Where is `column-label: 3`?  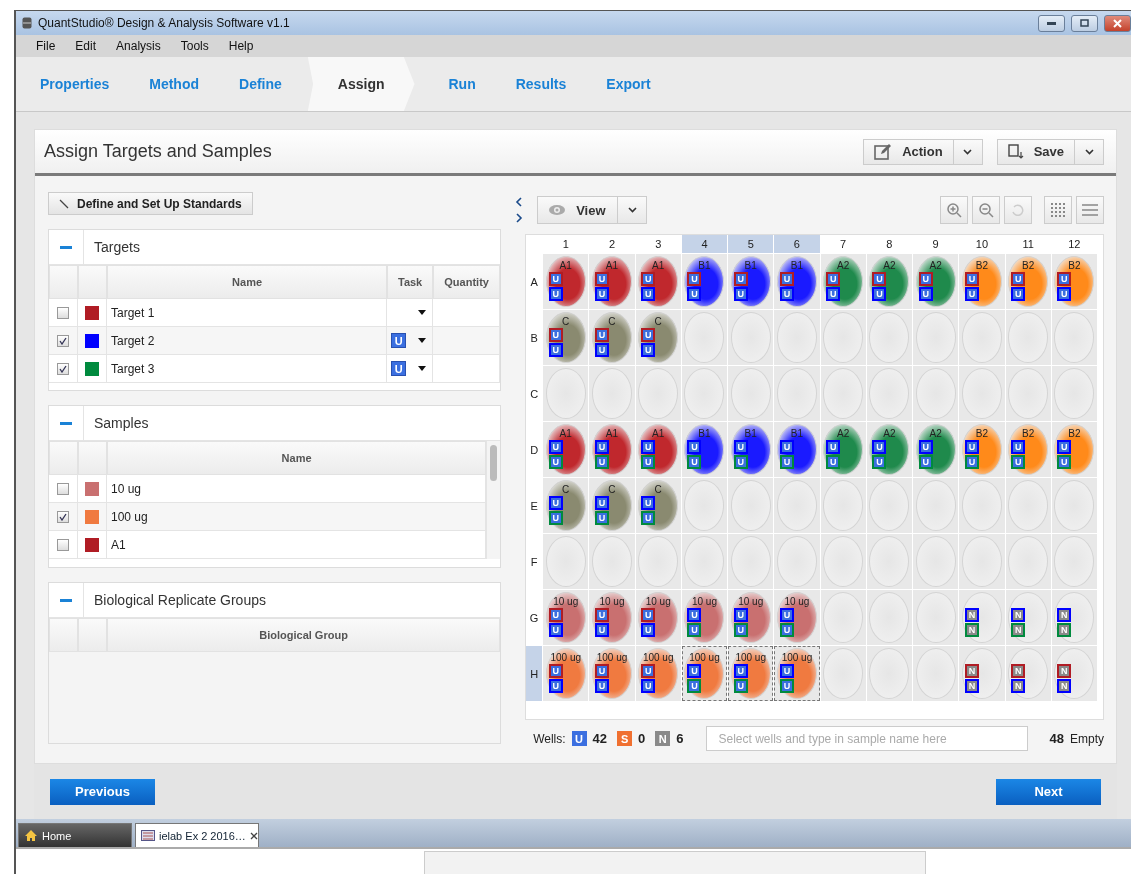 column-label: 3 is located at coordinates (658, 244).